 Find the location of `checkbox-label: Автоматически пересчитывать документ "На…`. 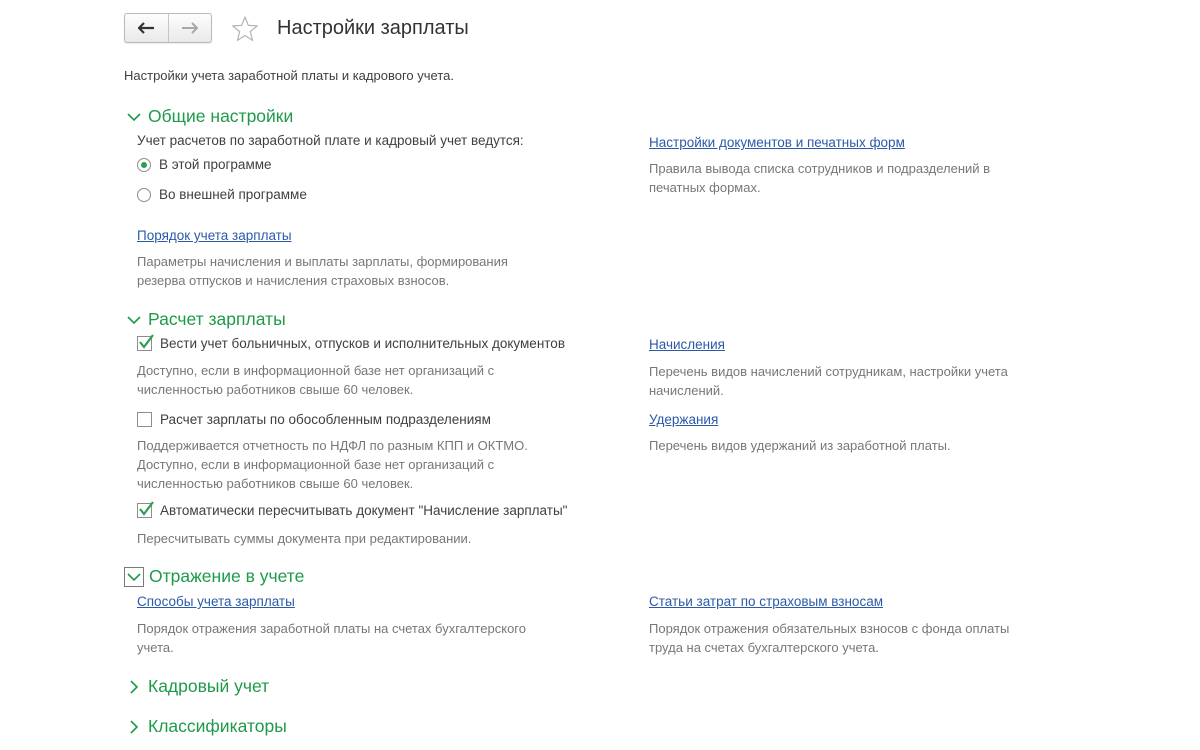

checkbox-label: Автоматически пересчитывать документ "На… is located at coordinates (364, 510).